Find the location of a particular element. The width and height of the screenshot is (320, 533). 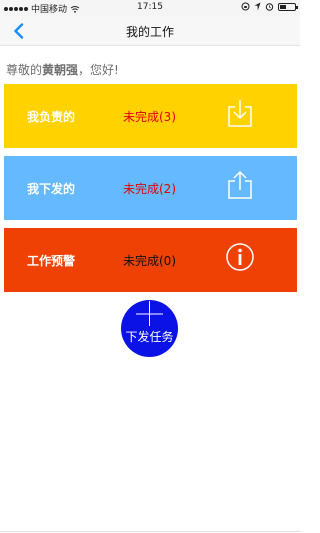

card-status: 未完成(2) is located at coordinates (149, 189).